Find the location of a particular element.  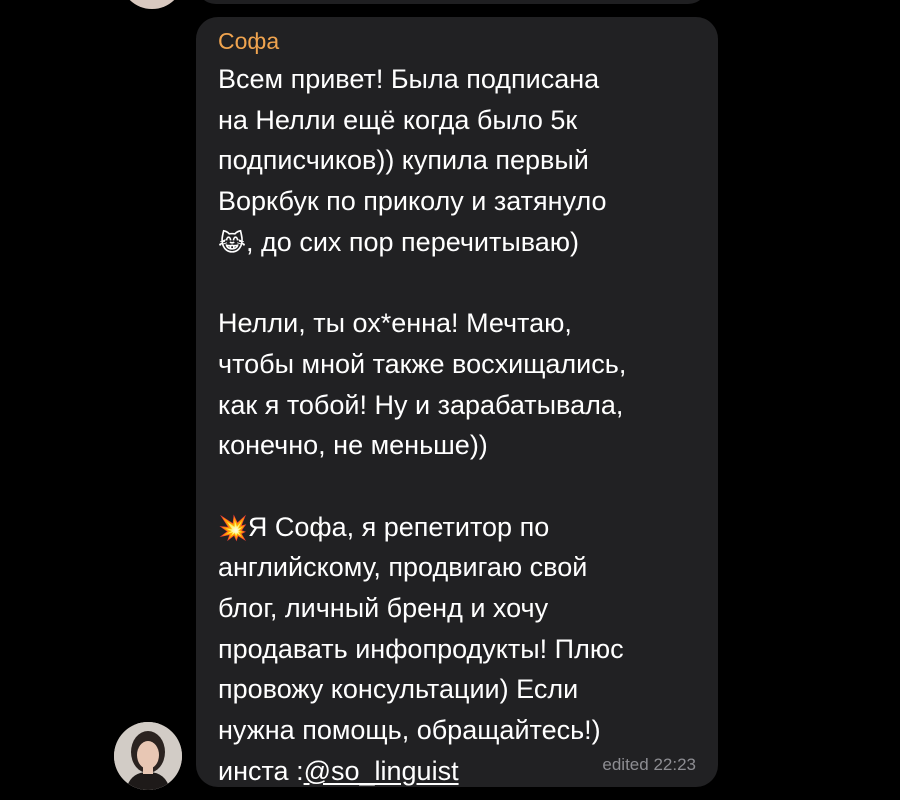

previous-avatar is located at coordinates (152, 4).